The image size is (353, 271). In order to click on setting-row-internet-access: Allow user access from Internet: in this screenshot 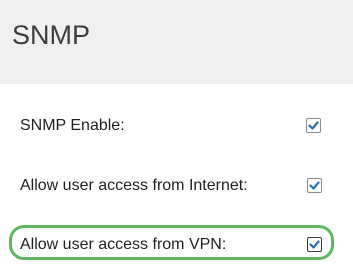, I will do `click(176, 185)`.